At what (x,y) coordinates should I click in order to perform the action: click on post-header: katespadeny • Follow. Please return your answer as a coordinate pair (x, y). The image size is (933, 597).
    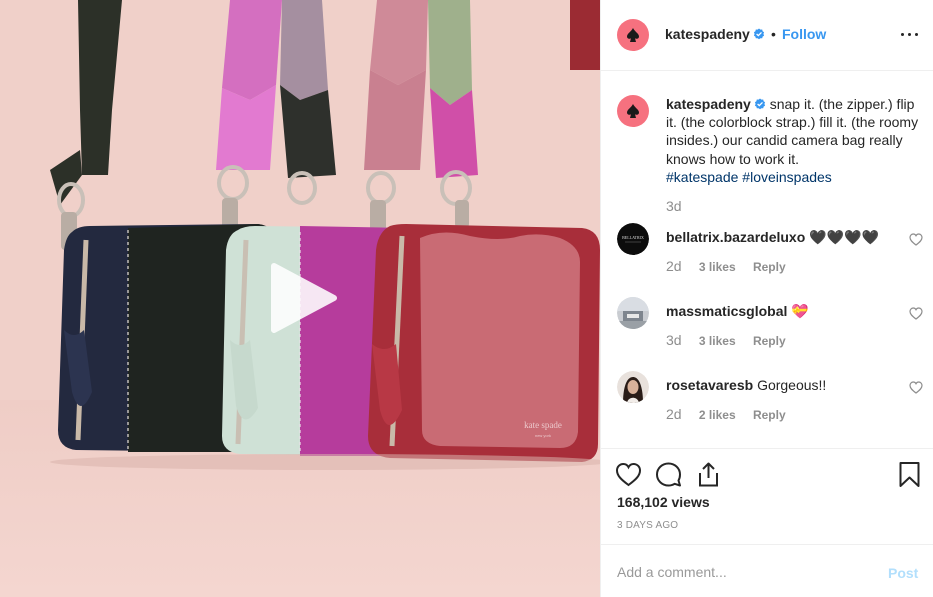
    Looking at the image, I should click on (767, 35).